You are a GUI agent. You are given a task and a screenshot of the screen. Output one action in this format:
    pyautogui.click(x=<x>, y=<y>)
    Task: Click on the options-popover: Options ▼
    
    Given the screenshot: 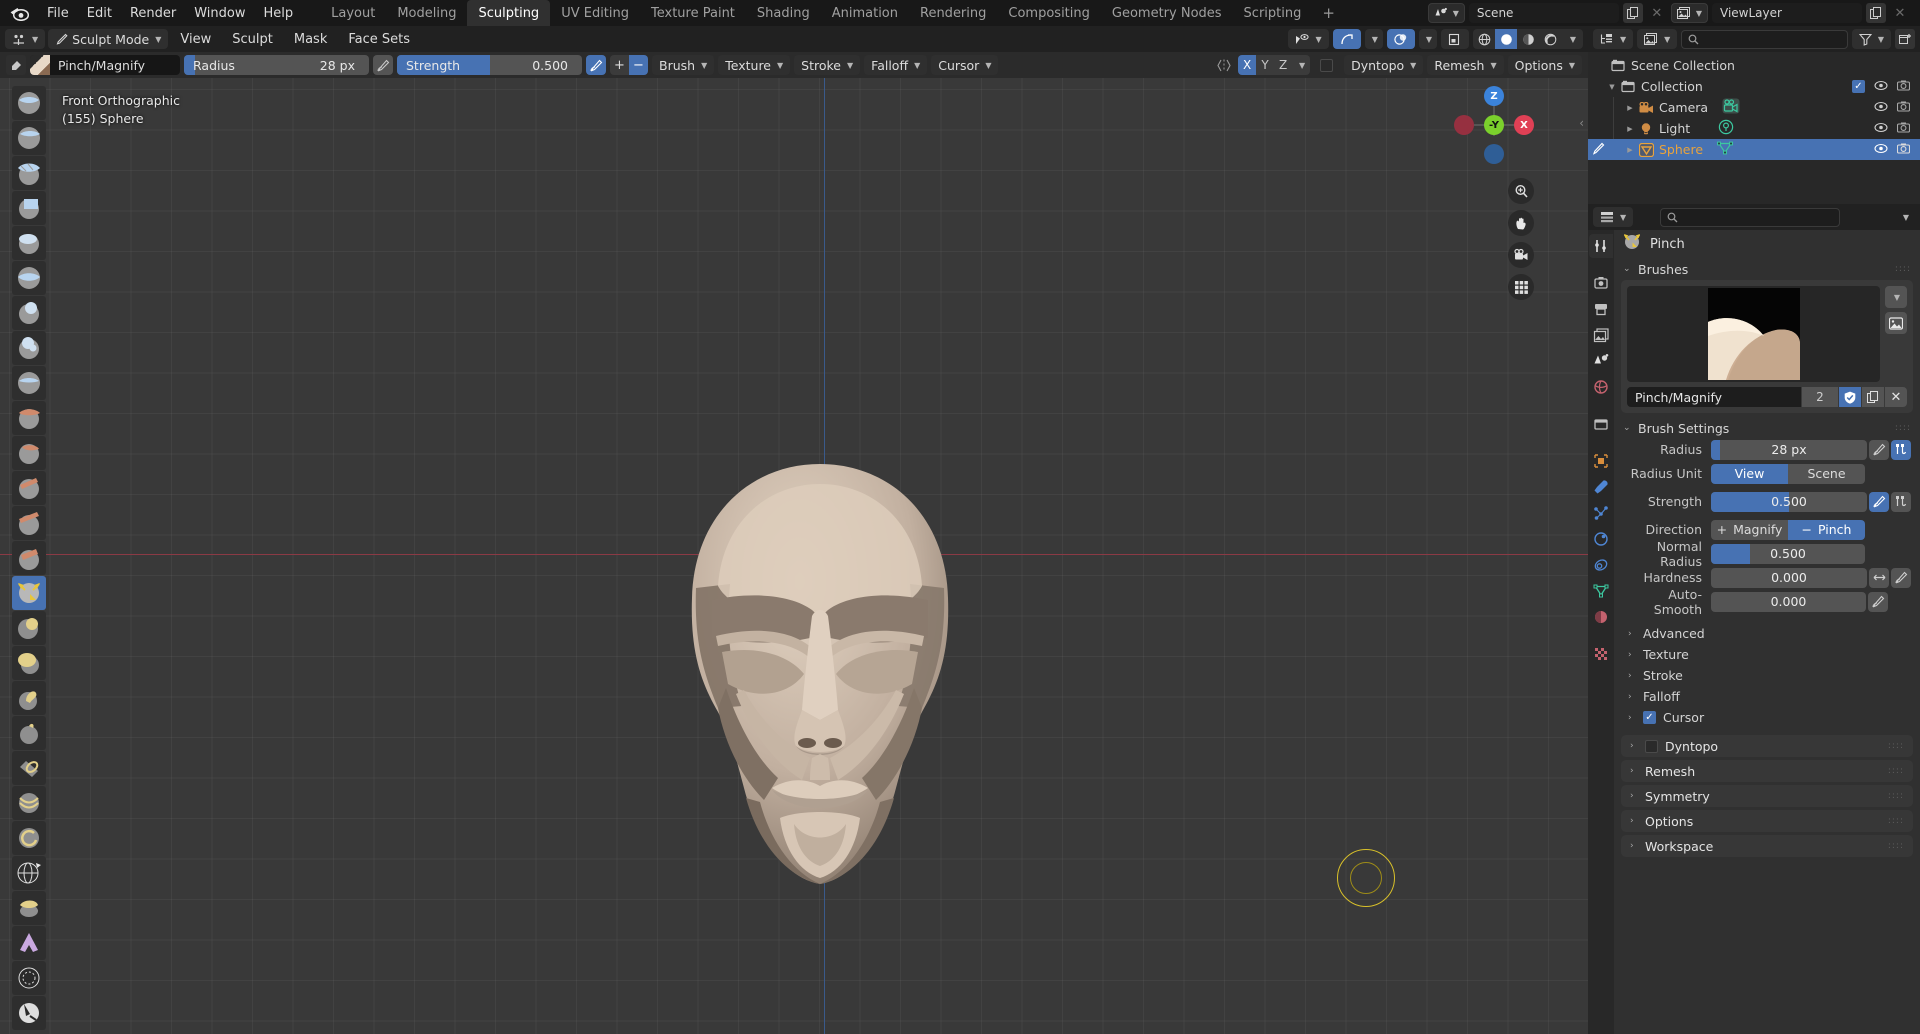 What is the action you would take?
    pyautogui.click(x=1544, y=65)
    